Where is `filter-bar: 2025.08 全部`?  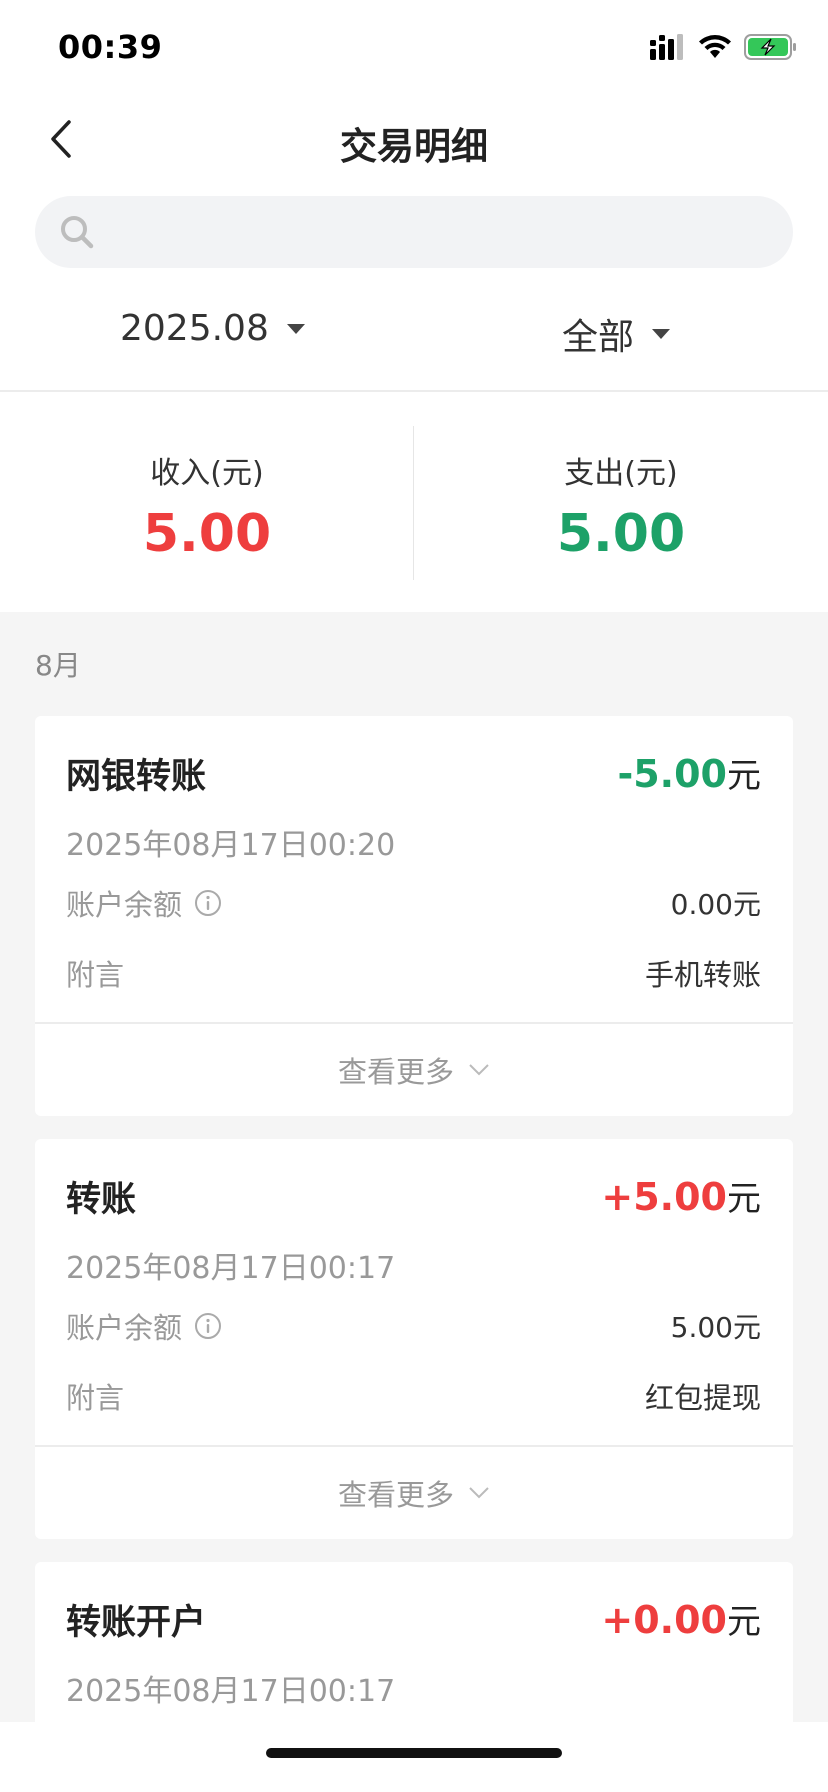
filter-bar: 2025.08 全部 is located at coordinates (414, 339).